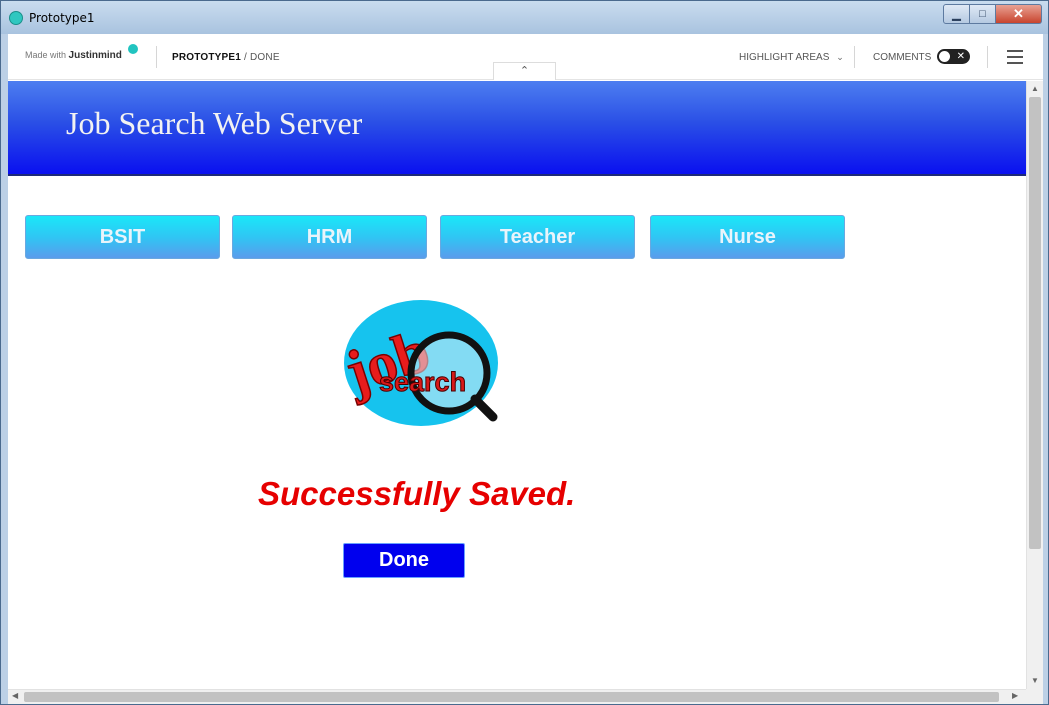 The image size is (1049, 705). Describe the element at coordinates (960, 56) in the screenshot. I see `toggle-off-icon: ✕` at that location.